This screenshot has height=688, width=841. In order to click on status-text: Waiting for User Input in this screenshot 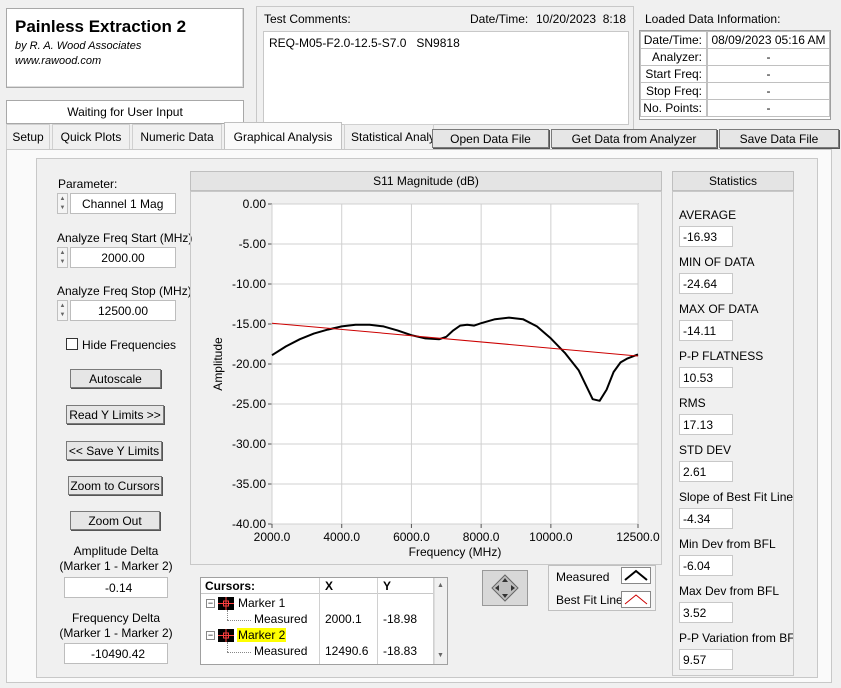, I will do `click(125, 112)`.